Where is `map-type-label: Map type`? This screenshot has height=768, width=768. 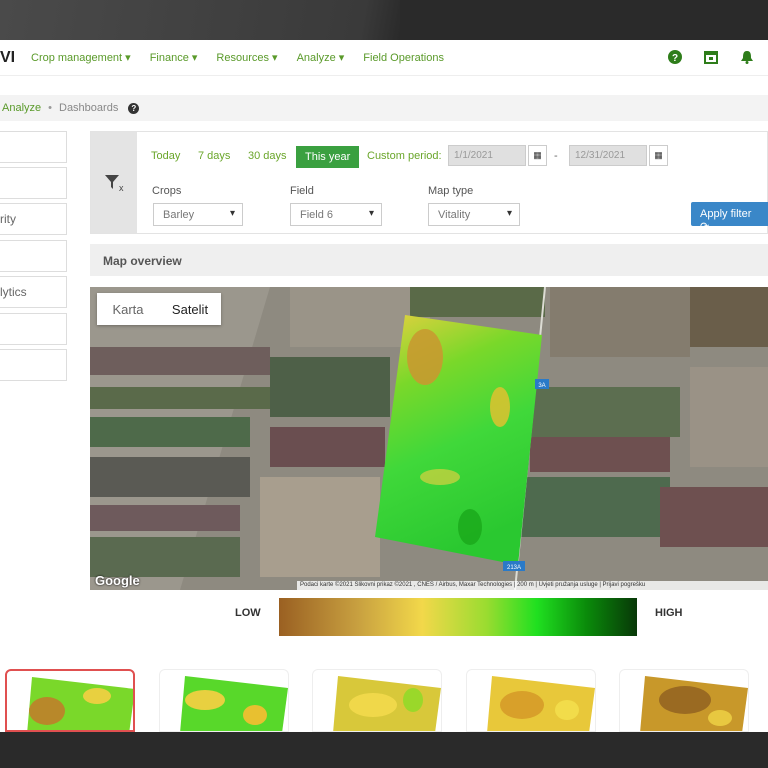
map-type-label: Map type is located at coordinates (451, 191).